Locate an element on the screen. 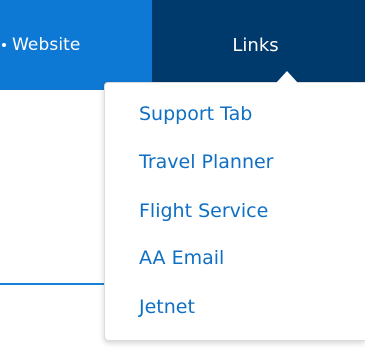 Image resolution: width=365 pixels, height=349 pixels. nav-website: Website is located at coordinates (76, 45).